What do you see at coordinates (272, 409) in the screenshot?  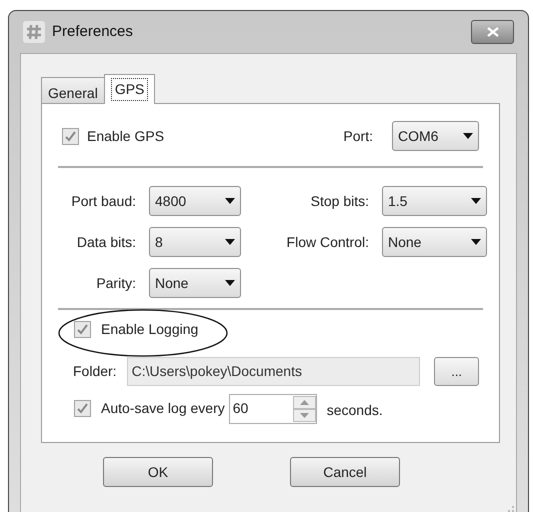 I see `spin-field: 60` at bounding box center [272, 409].